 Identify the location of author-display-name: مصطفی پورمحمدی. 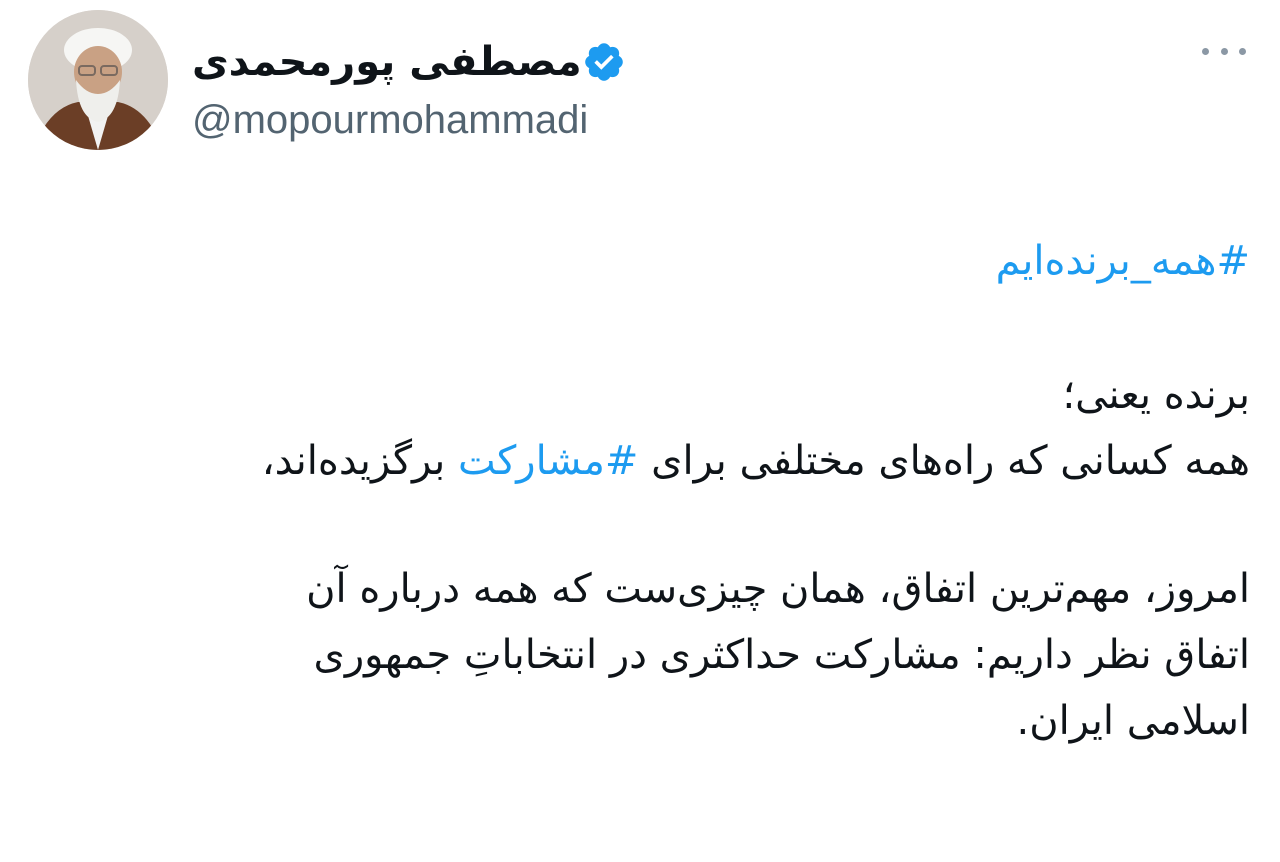
(387, 62).